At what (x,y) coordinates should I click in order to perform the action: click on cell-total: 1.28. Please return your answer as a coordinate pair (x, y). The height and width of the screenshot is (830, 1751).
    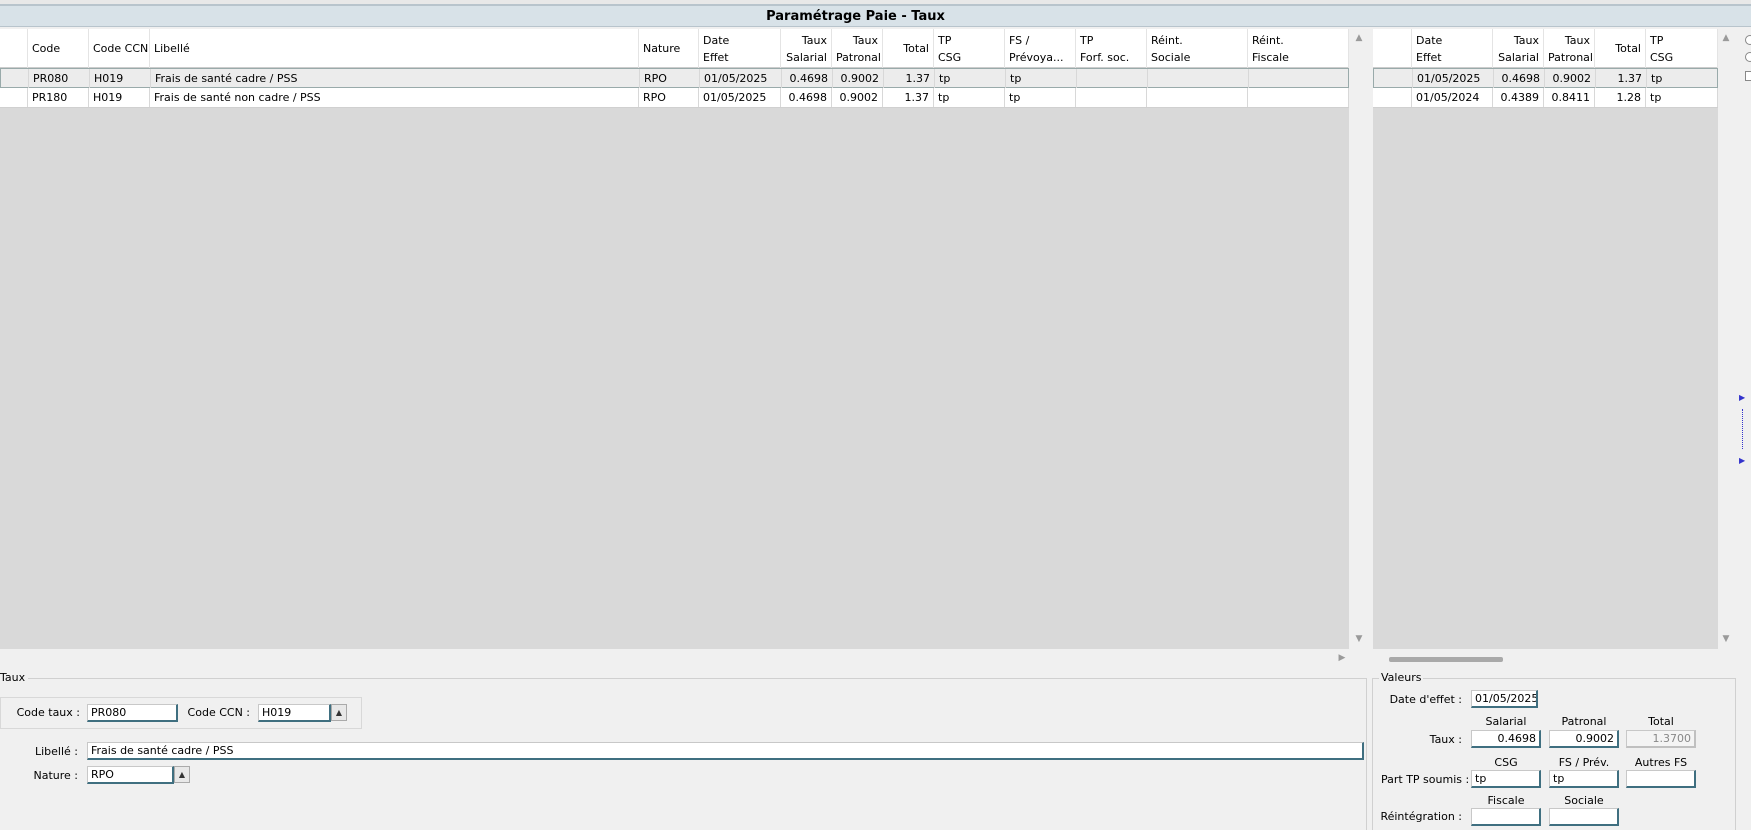
    Looking at the image, I should click on (1620, 97).